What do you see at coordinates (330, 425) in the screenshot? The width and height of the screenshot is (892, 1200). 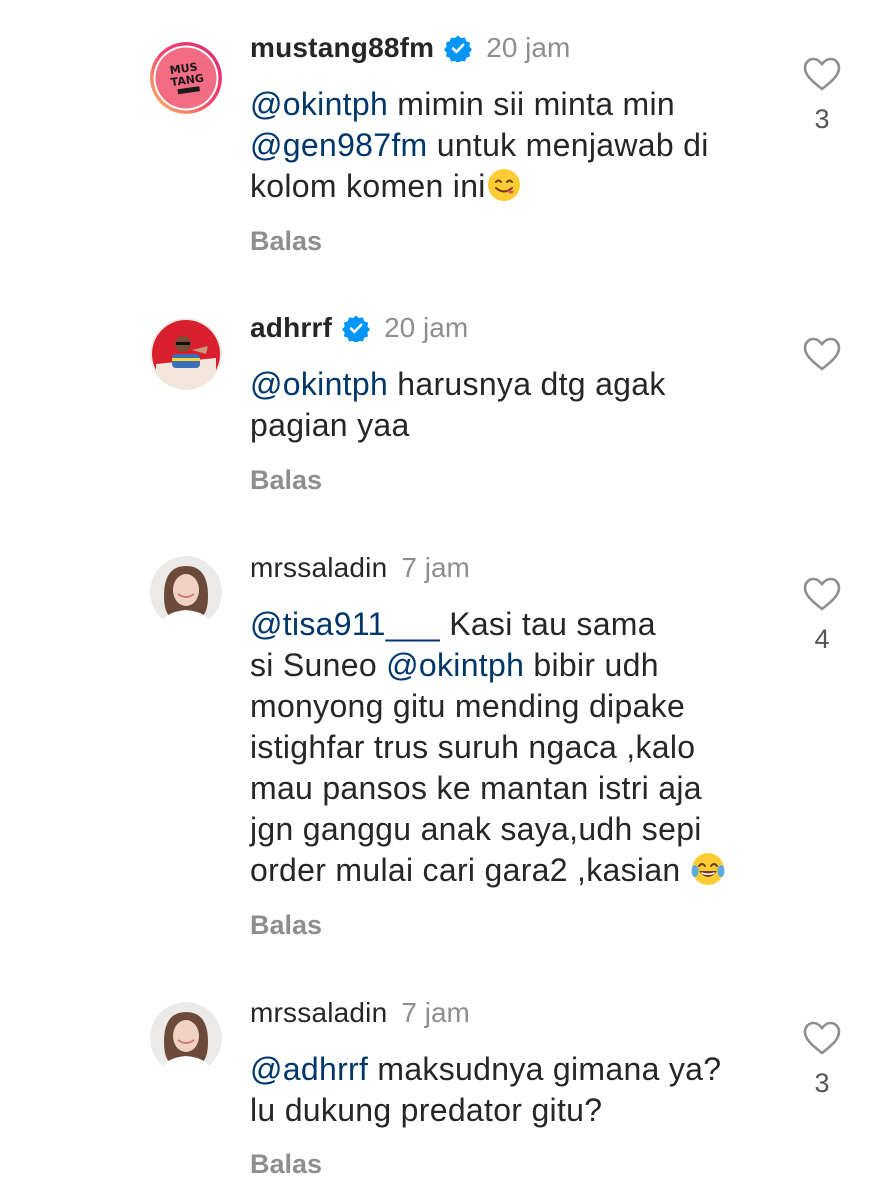 I see `comment-text-segment: pagian yaa` at bounding box center [330, 425].